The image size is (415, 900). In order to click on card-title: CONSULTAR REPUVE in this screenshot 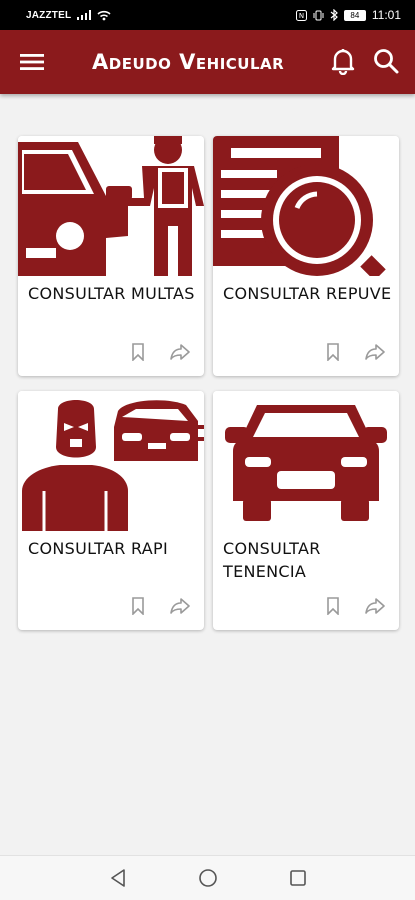, I will do `click(307, 293)`.